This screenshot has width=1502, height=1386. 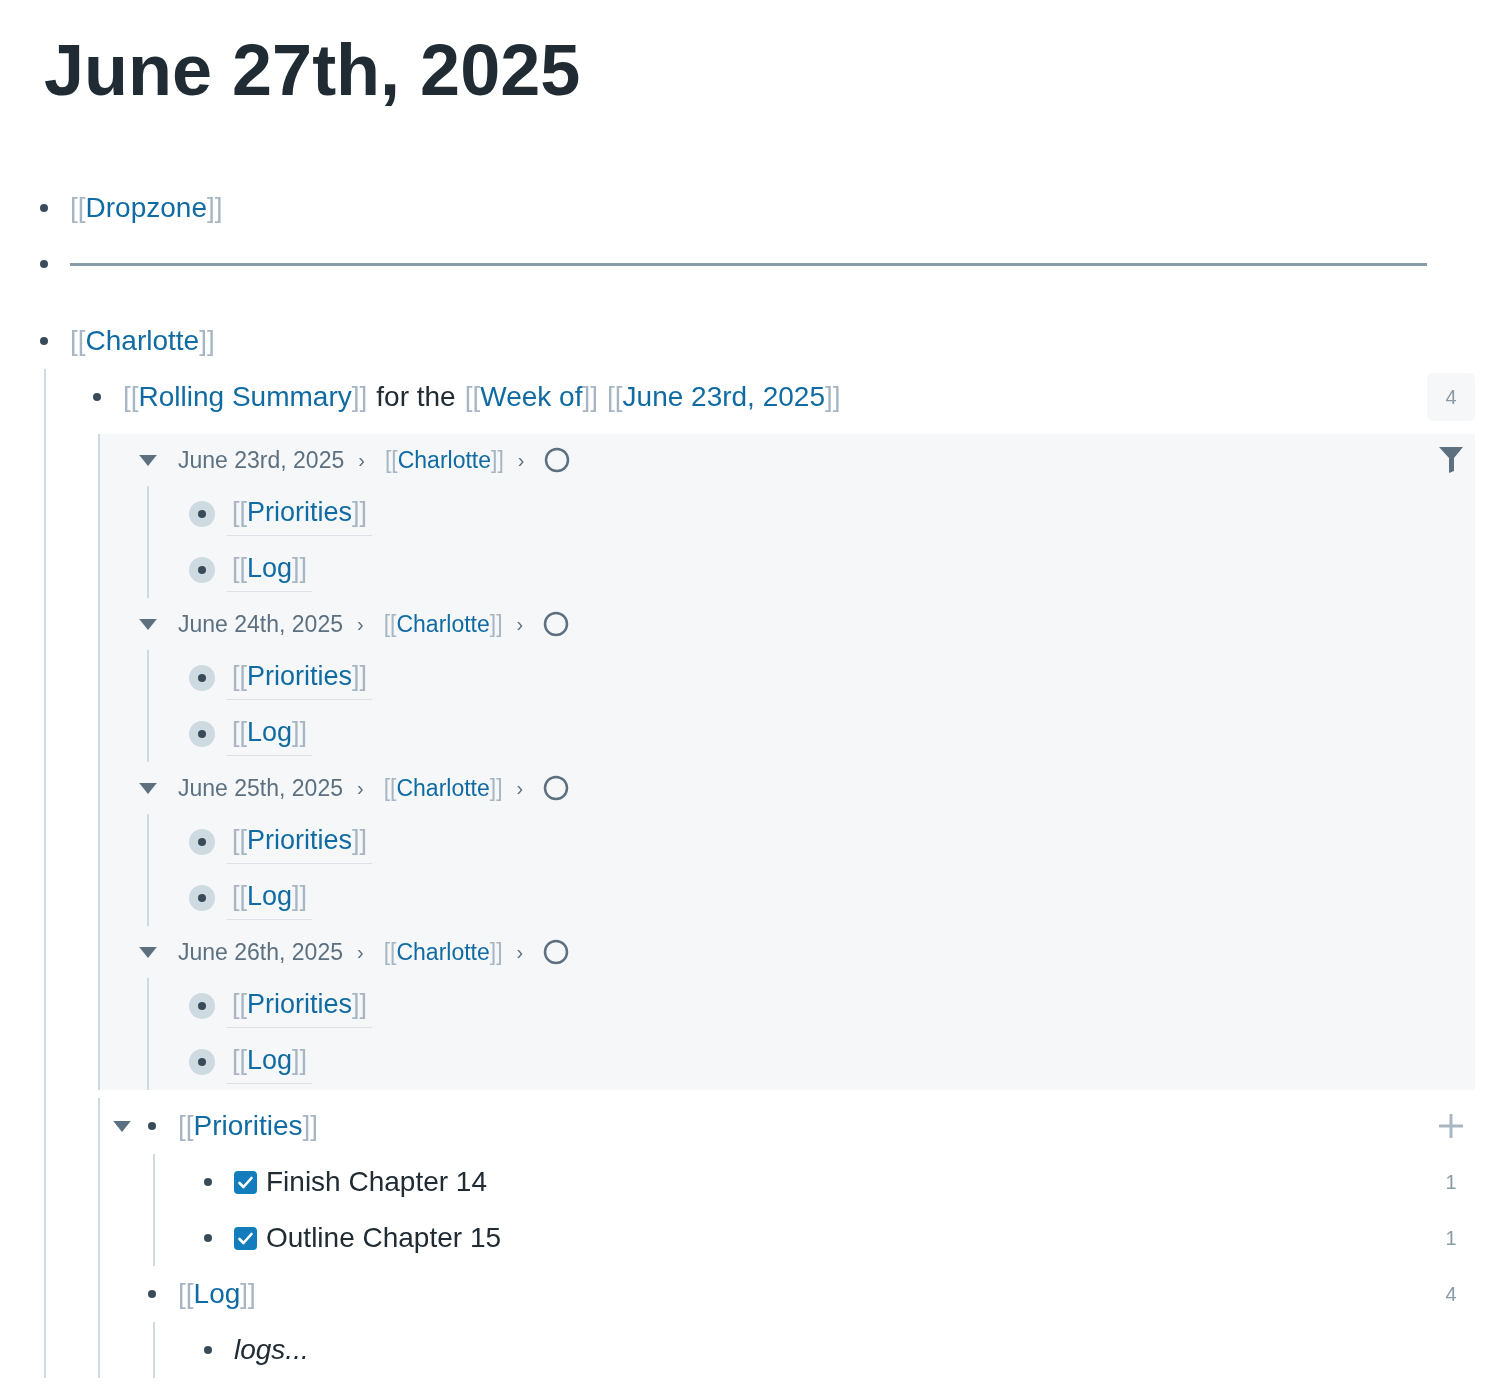 What do you see at coordinates (260, 788) in the screenshot?
I see `breadcrumb-date: June 25th, 2025` at bounding box center [260, 788].